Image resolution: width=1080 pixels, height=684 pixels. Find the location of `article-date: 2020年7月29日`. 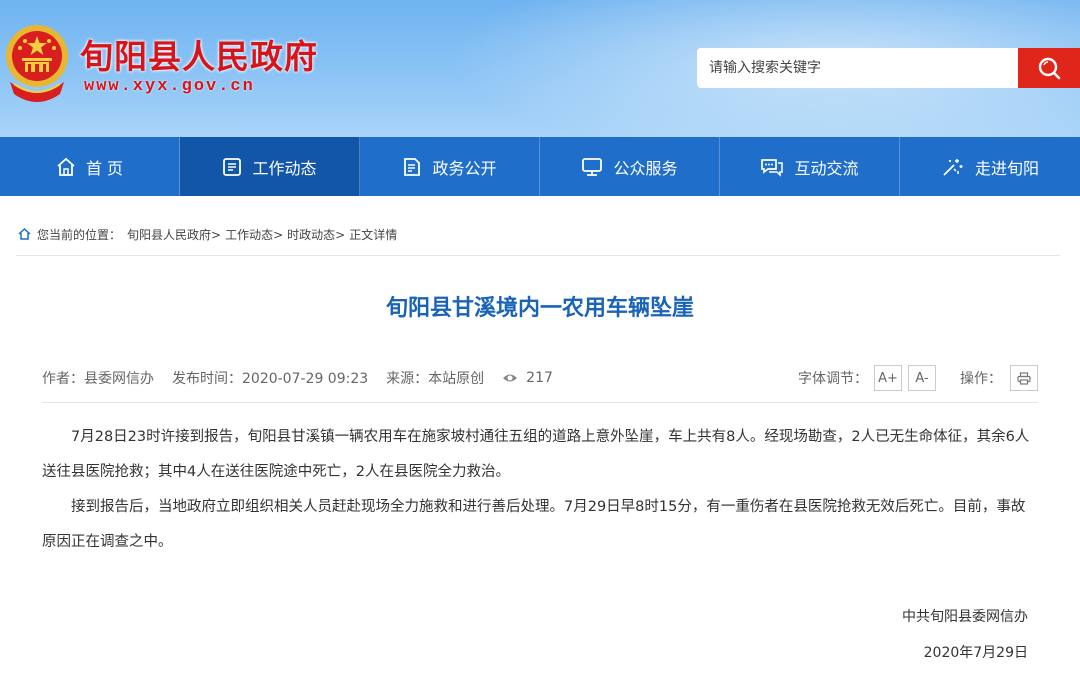

article-date: 2020年7月29日 is located at coordinates (975, 653).